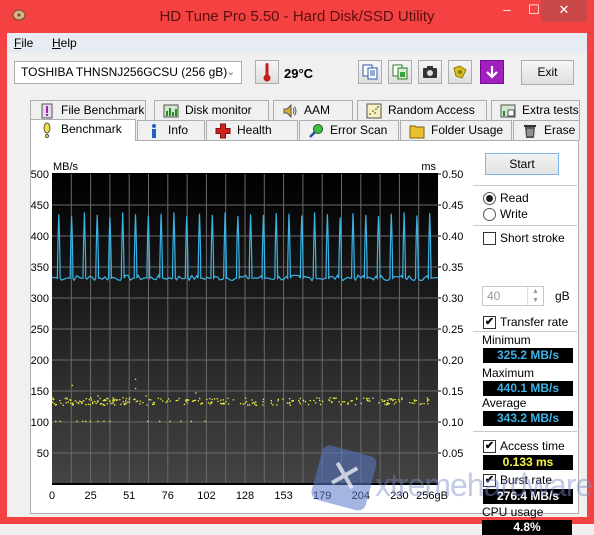 This screenshot has height=535, width=594. I want to click on tab-aam: AAM, so click(313, 110).